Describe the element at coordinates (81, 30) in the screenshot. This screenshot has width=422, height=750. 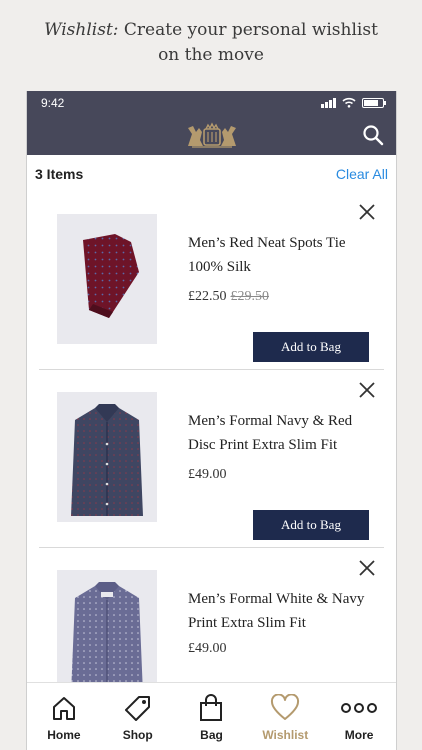
I see `caption-lead: Wishlist:` at that location.